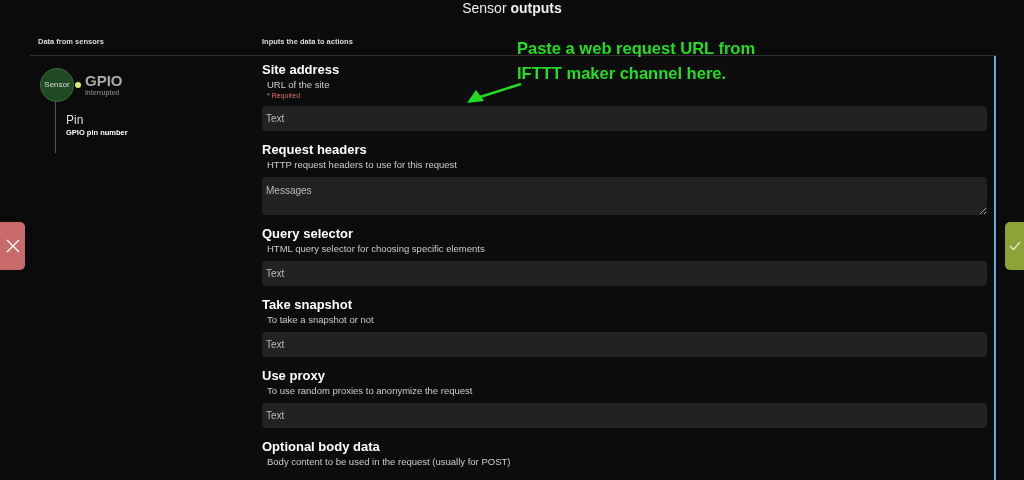  Describe the element at coordinates (308, 234) in the screenshot. I see `field-label: Query selector` at that location.